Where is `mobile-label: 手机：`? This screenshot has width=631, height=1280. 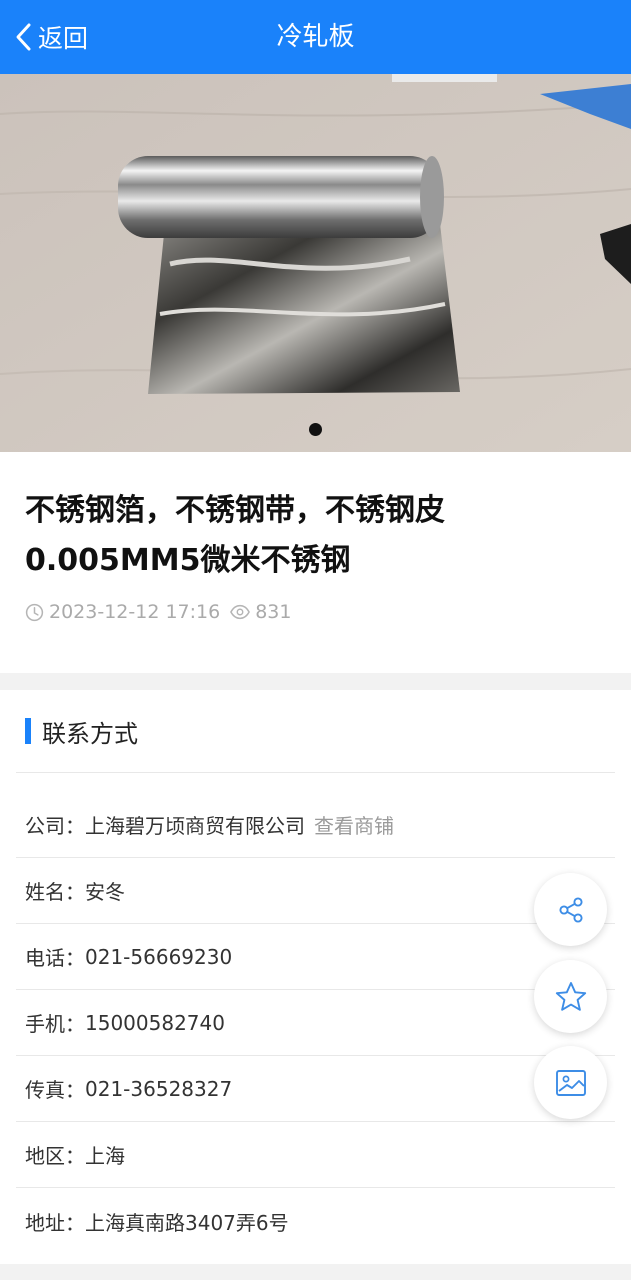
mobile-label: 手机： is located at coordinates (55, 1024).